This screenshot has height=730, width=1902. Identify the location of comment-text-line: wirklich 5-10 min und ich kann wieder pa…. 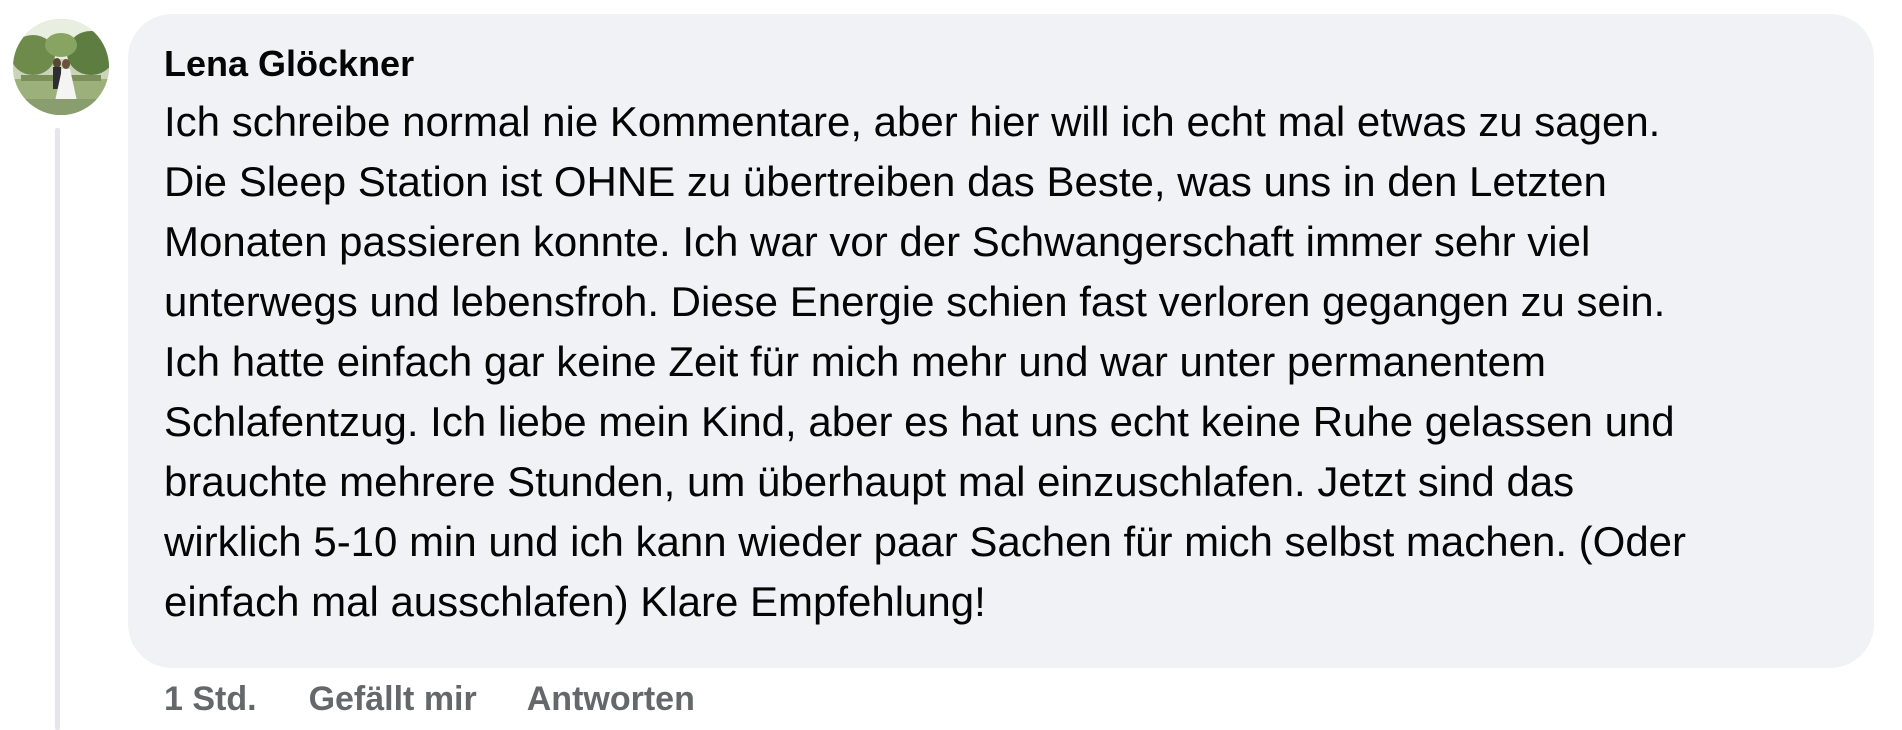
(925, 541).